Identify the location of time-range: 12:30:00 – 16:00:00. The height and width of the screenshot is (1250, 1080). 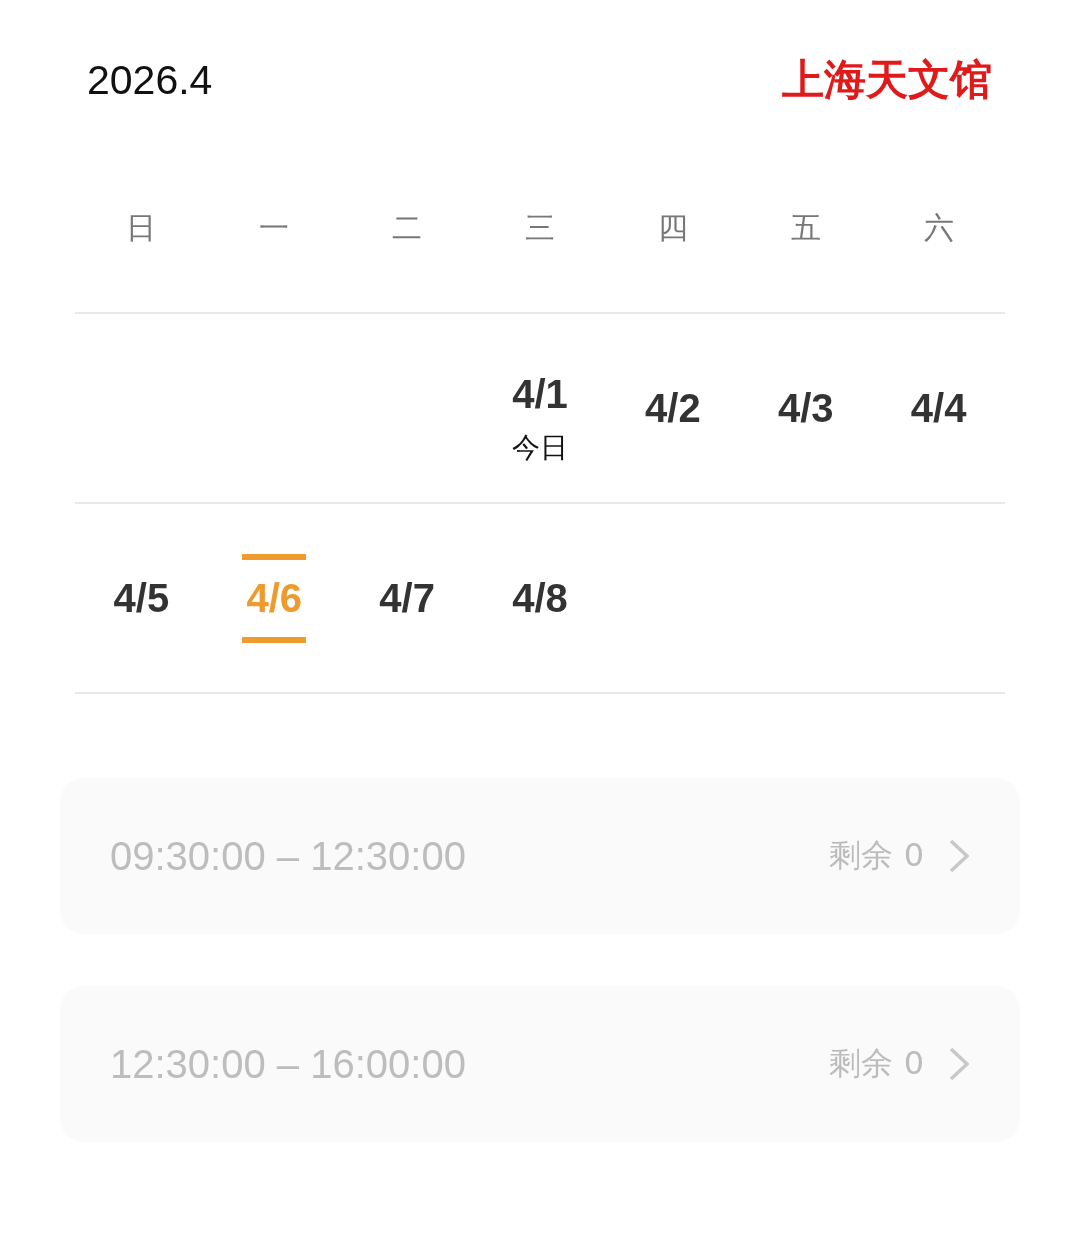
(288, 1064).